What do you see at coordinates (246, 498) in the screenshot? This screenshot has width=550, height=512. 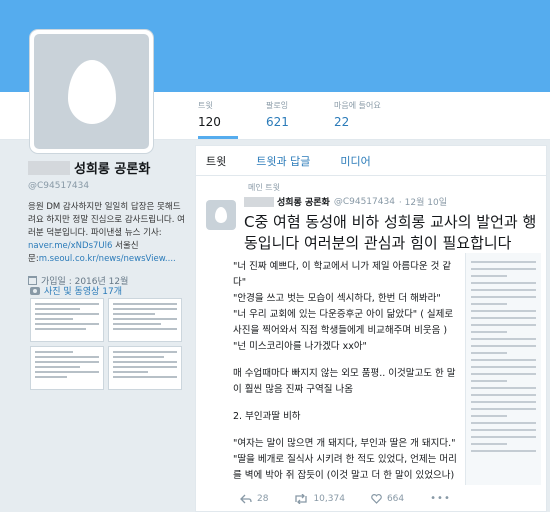 I see `reply-icon` at bounding box center [246, 498].